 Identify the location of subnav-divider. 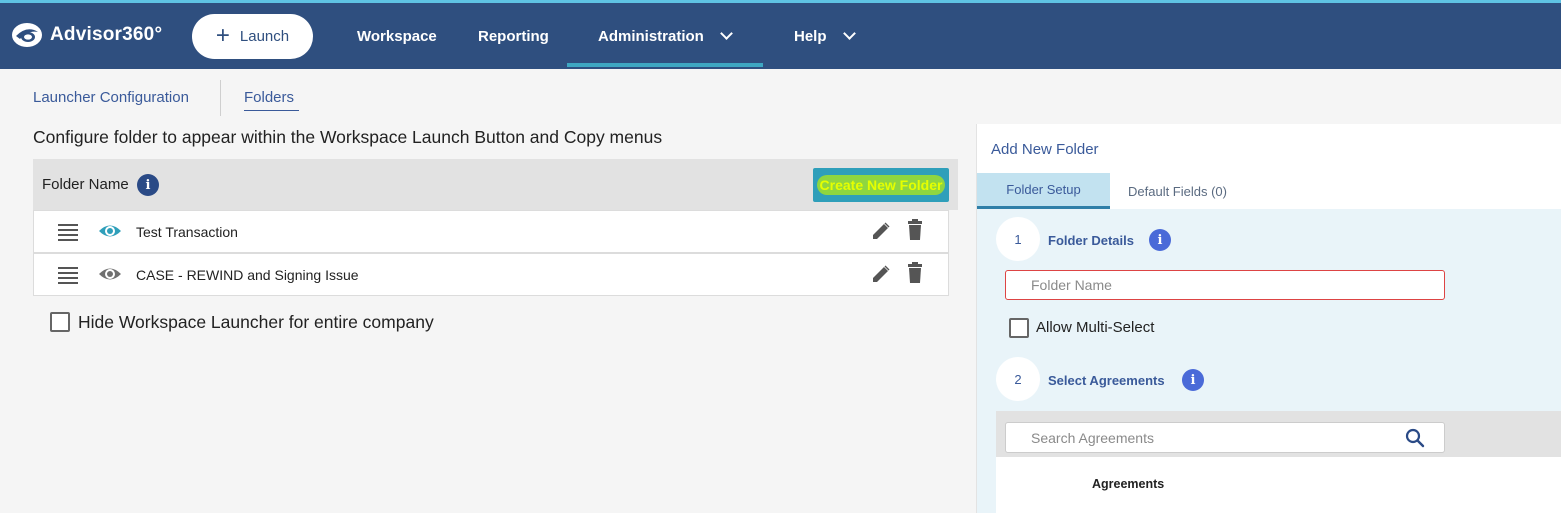
(220, 98).